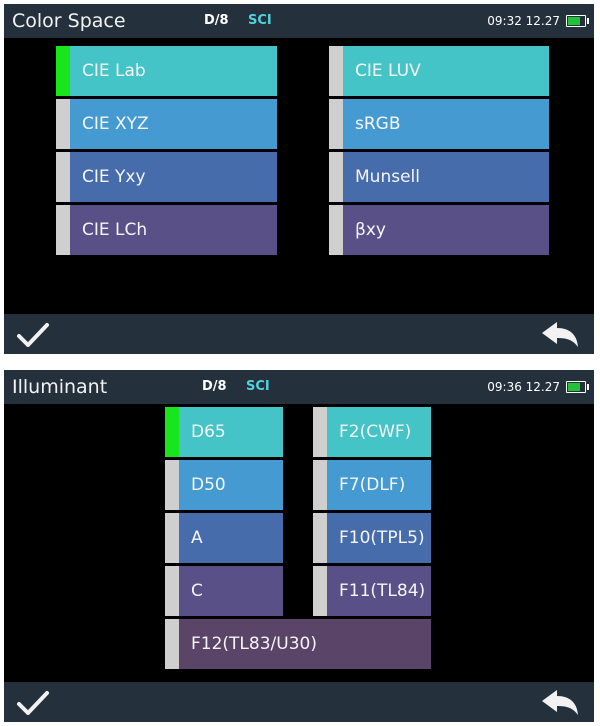 This screenshot has width=600, height=726. I want to click on option-cie-lch: CIE LCh, so click(166, 230).